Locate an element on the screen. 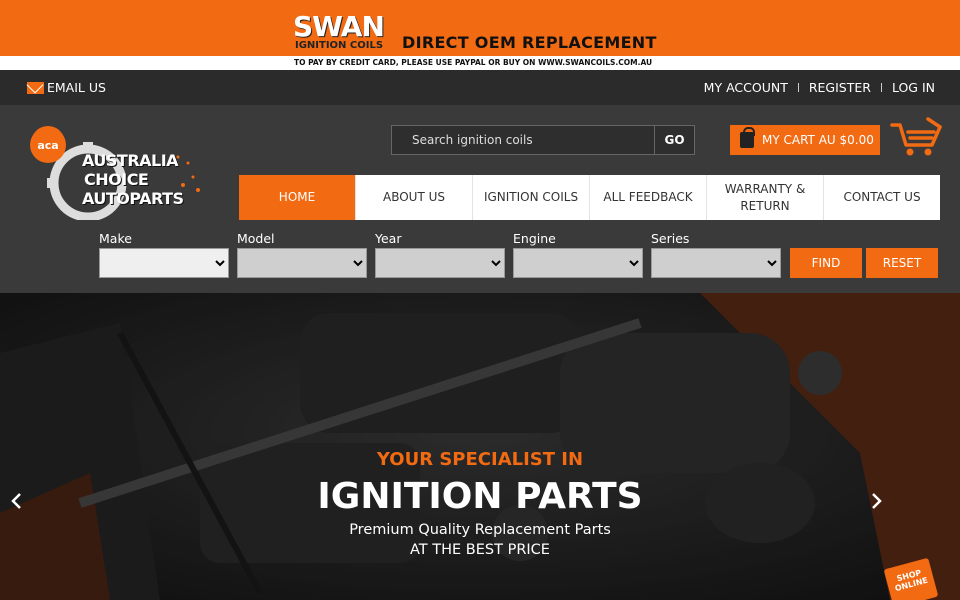  make-label: Make is located at coordinates (115, 238).